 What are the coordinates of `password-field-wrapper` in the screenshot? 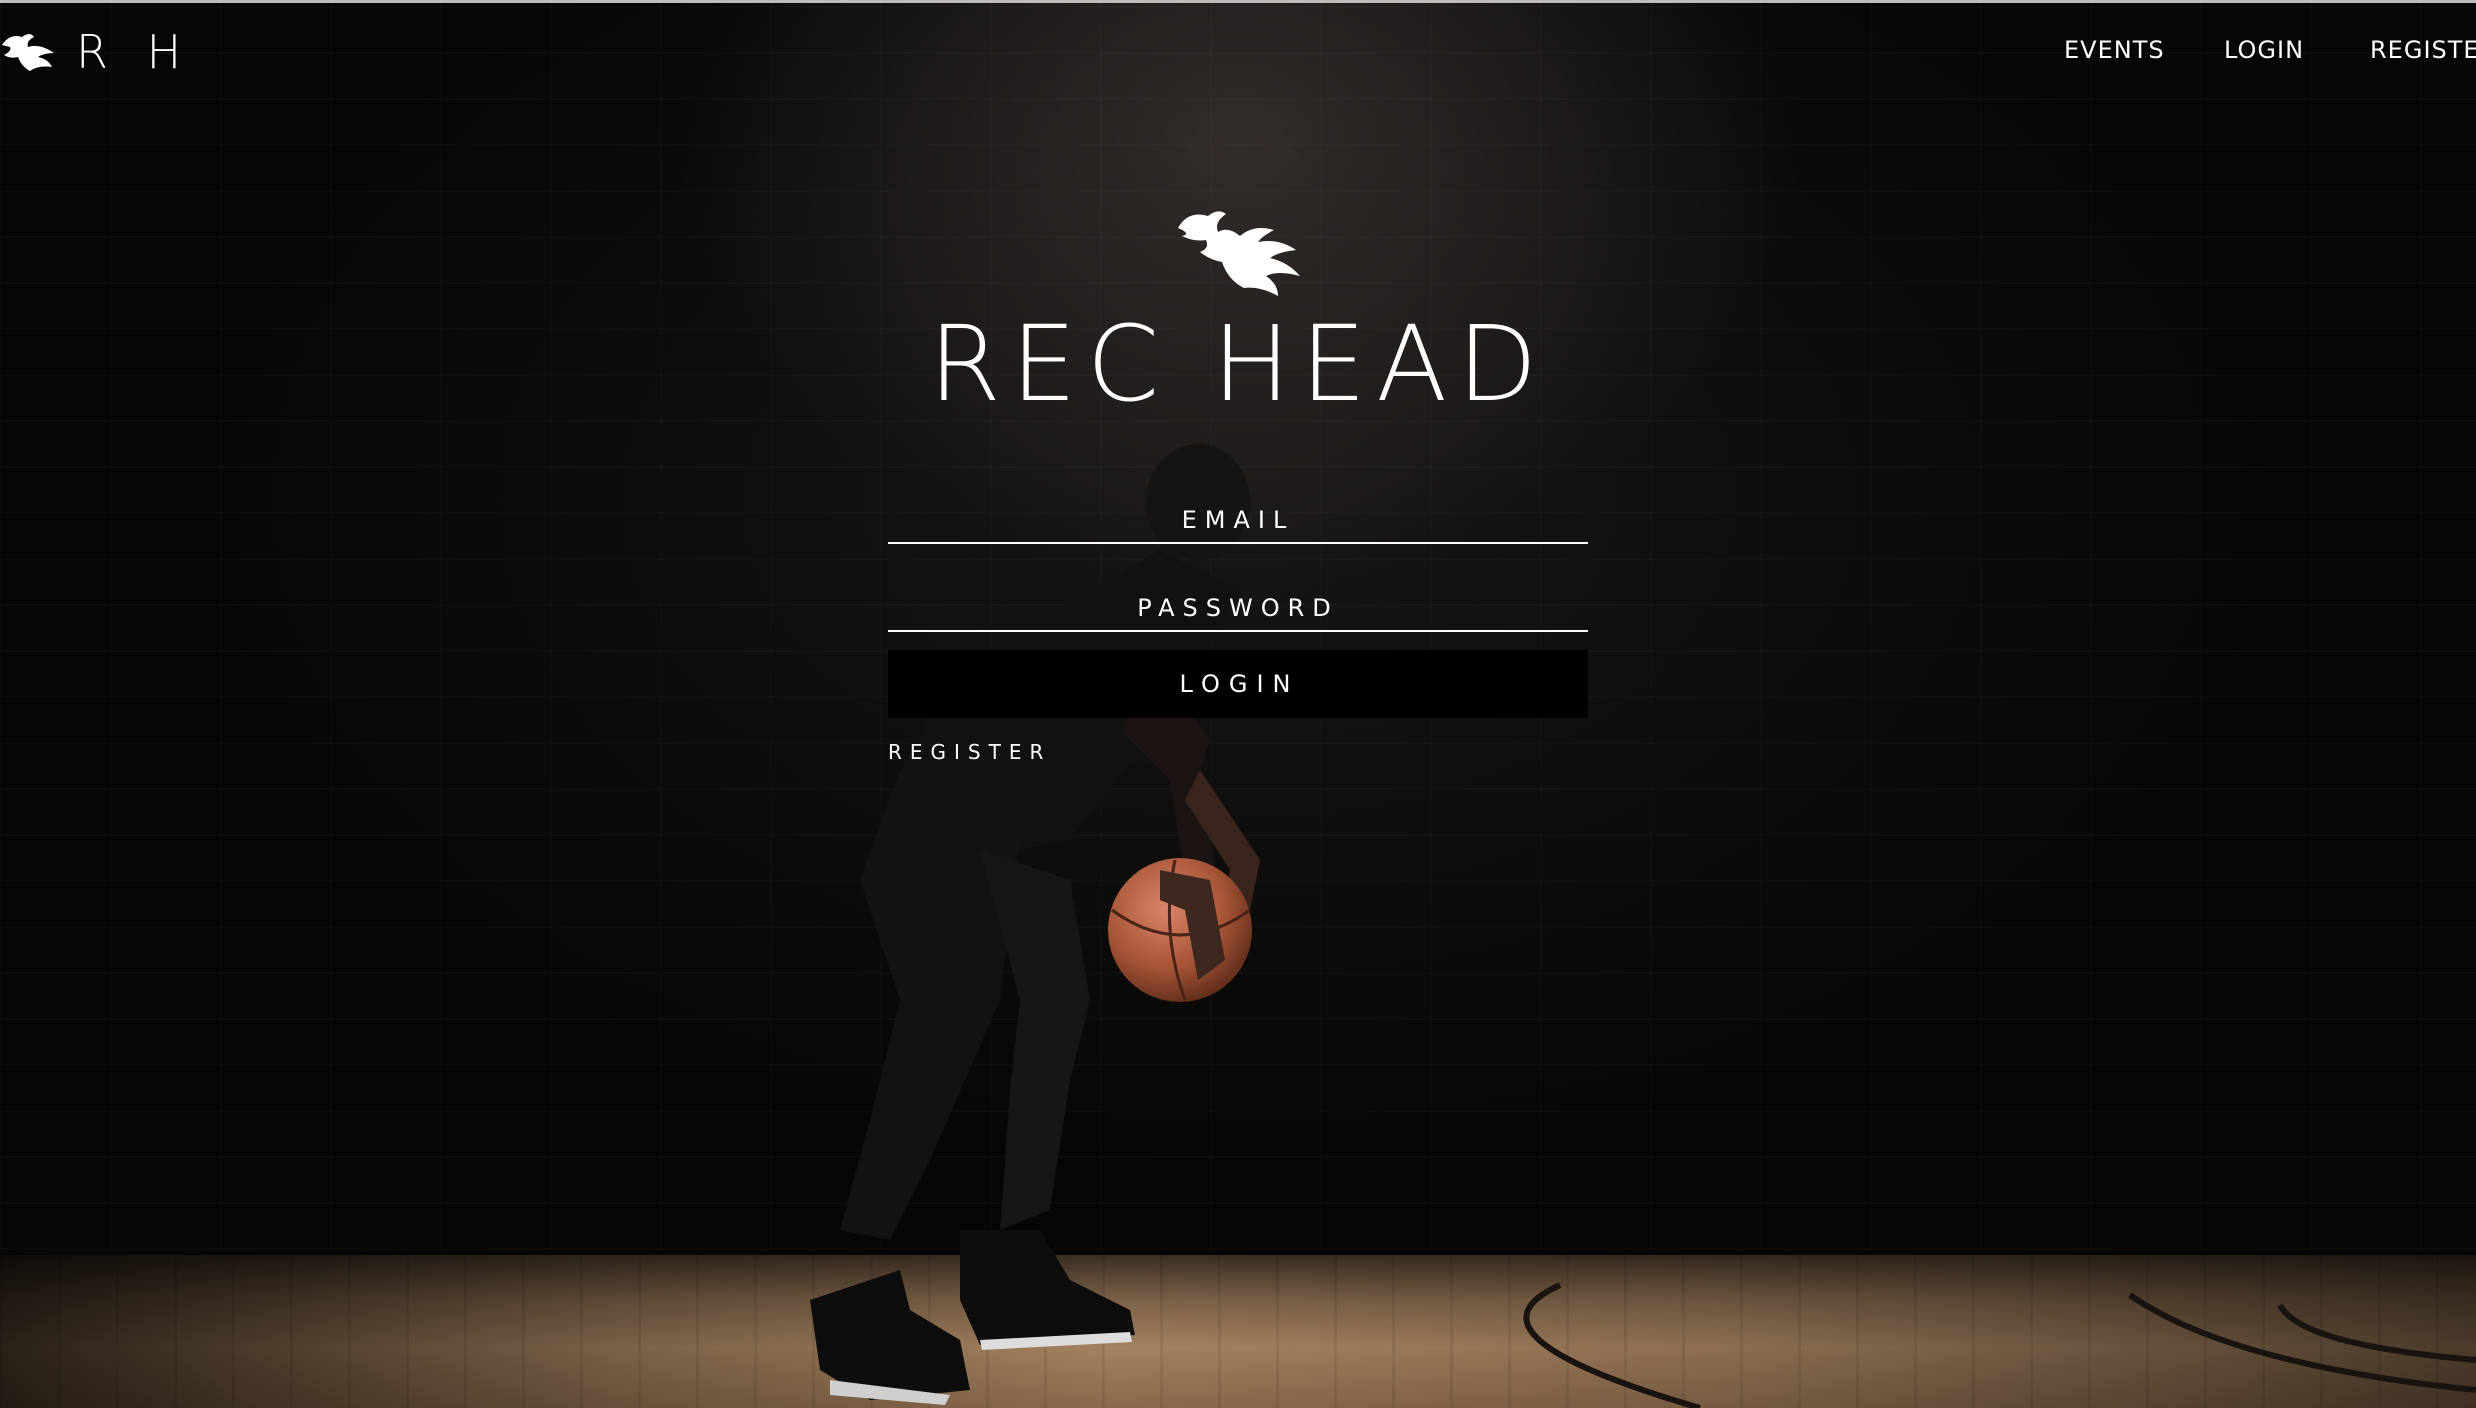 It's located at (1238, 600).